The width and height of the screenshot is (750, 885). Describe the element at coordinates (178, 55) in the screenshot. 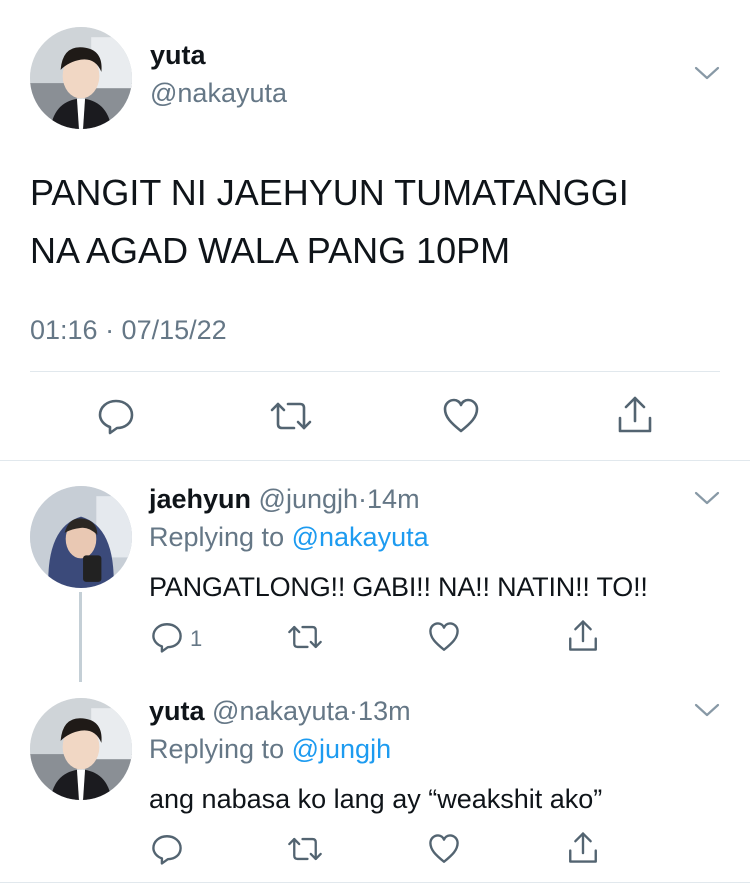

I see `author-display-name: yuta` at that location.